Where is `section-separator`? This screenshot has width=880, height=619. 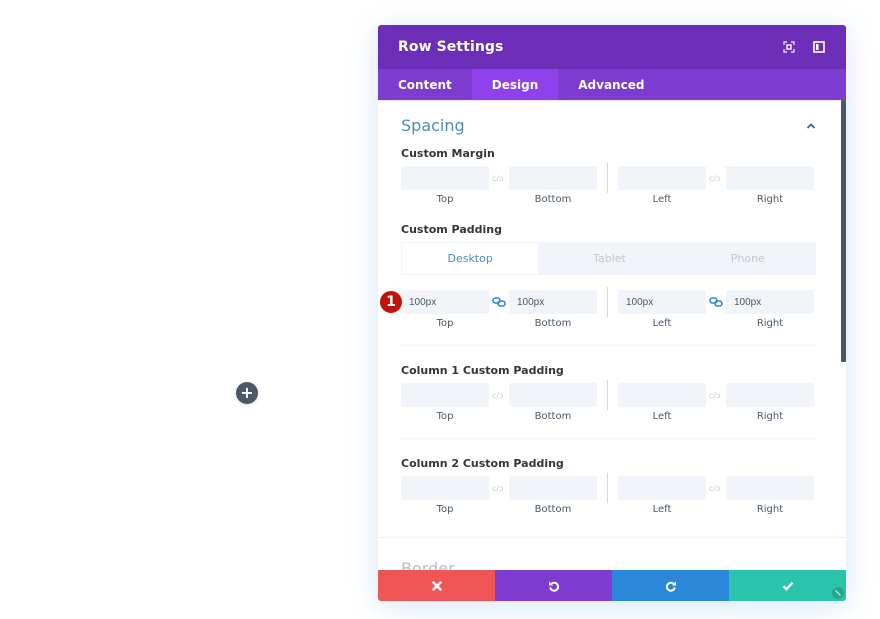 section-separator is located at coordinates (612, 537).